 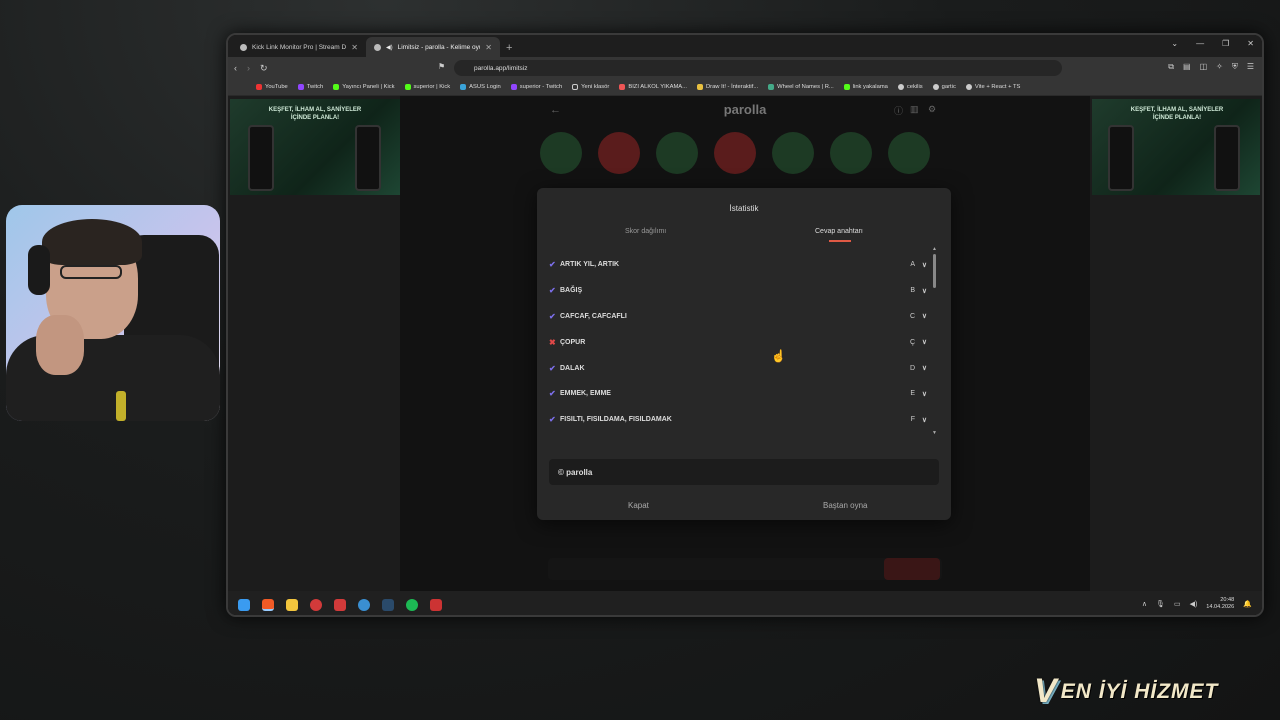 I want to click on answer-row: ✖ ÇOPUR Ç ∨, so click(x=738, y=342).